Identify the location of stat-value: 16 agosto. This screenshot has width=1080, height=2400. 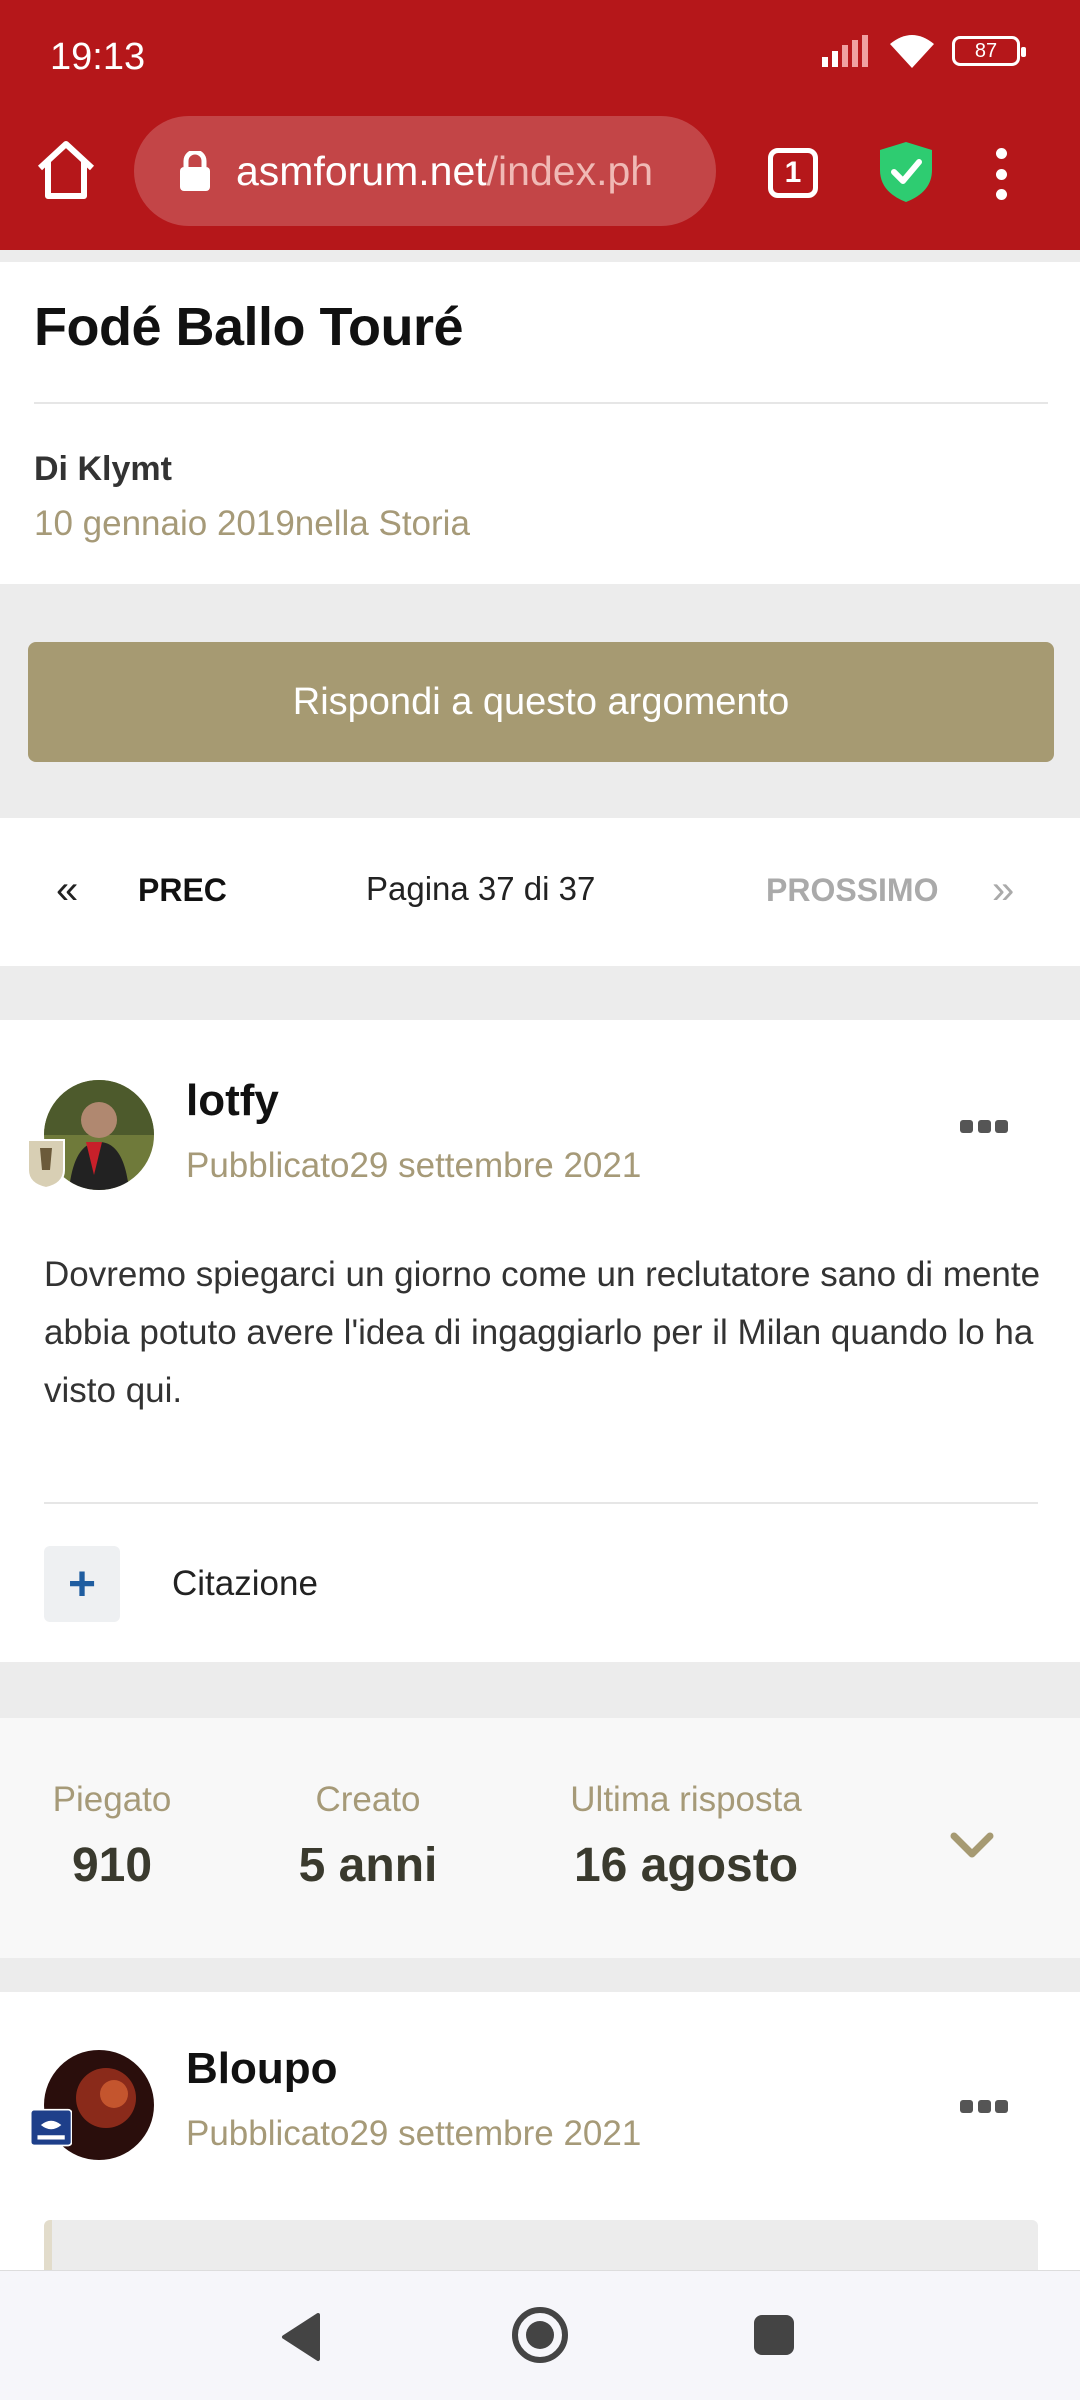
(686, 1865).